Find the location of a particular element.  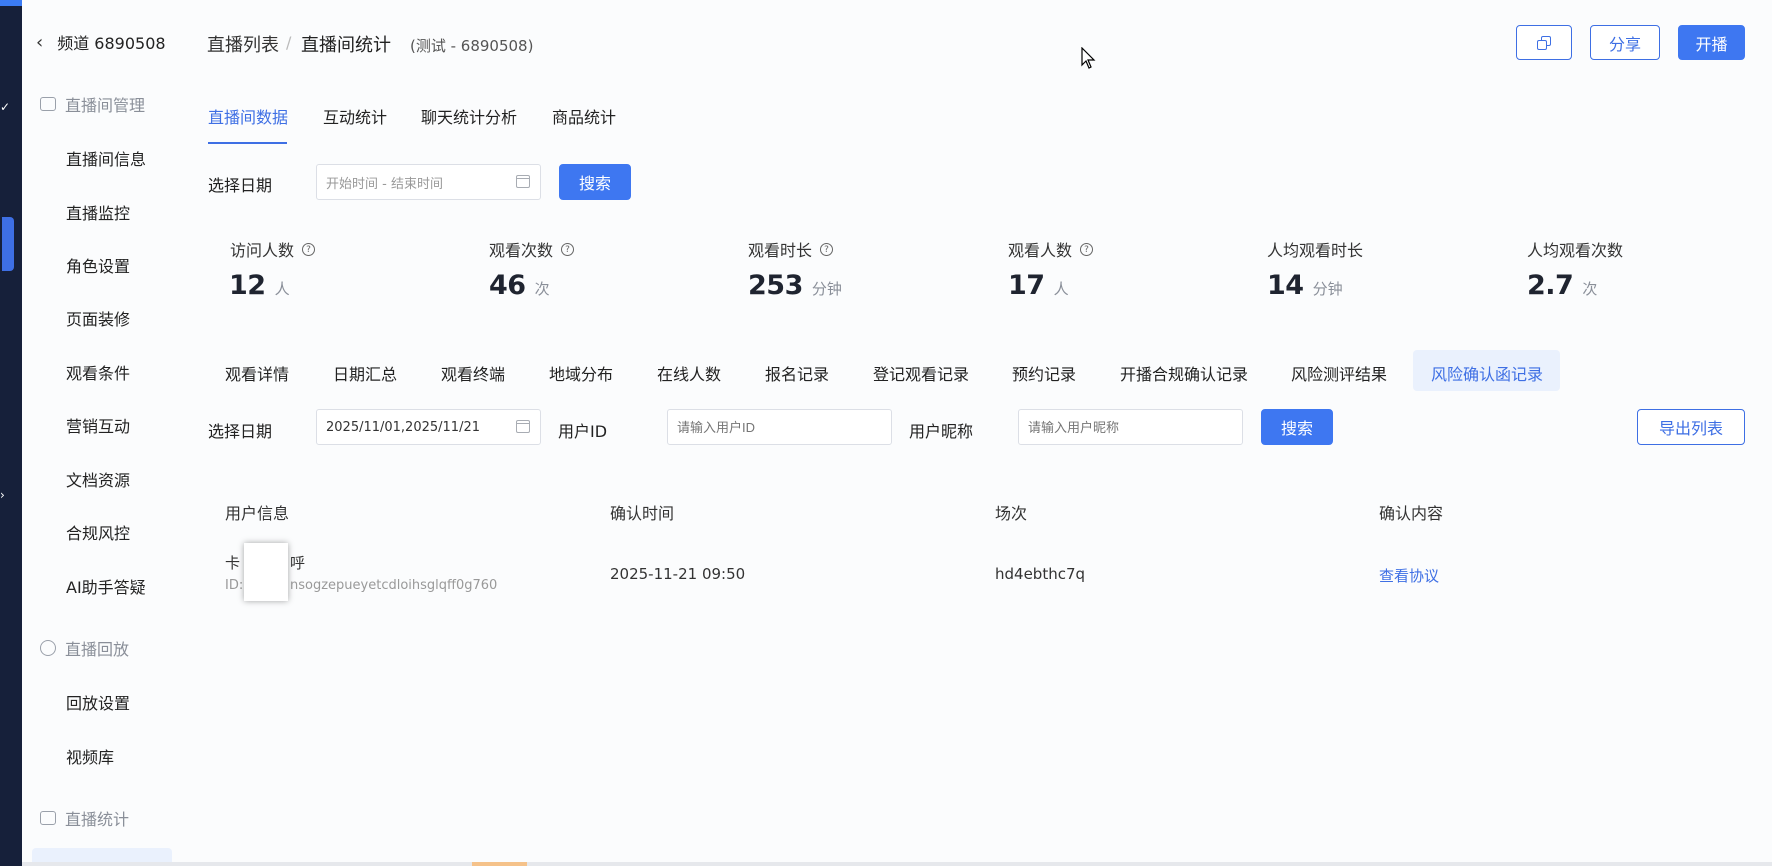

start-live-button: 开播 is located at coordinates (1711, 42).